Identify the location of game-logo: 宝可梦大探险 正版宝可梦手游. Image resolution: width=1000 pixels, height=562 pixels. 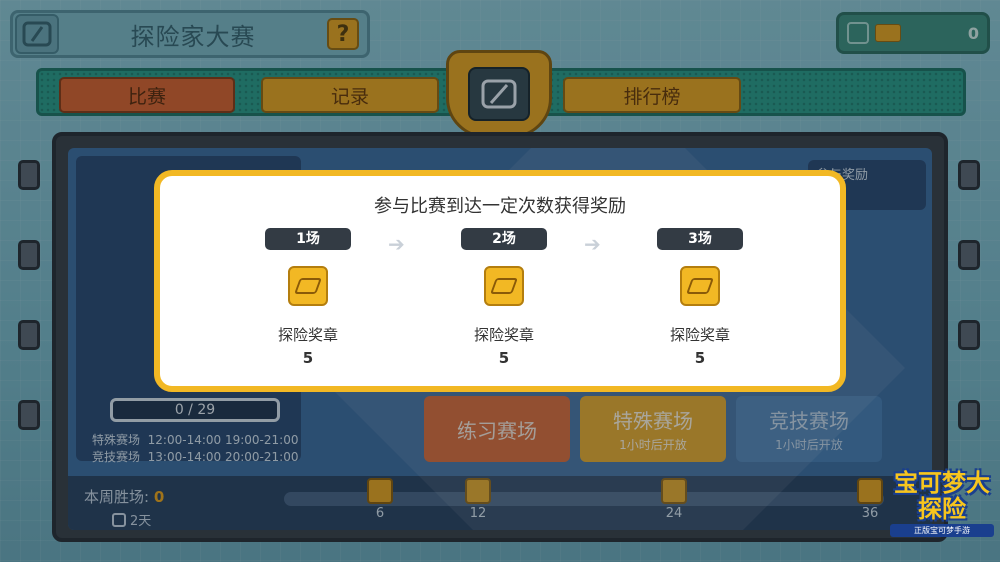
(942, 509).